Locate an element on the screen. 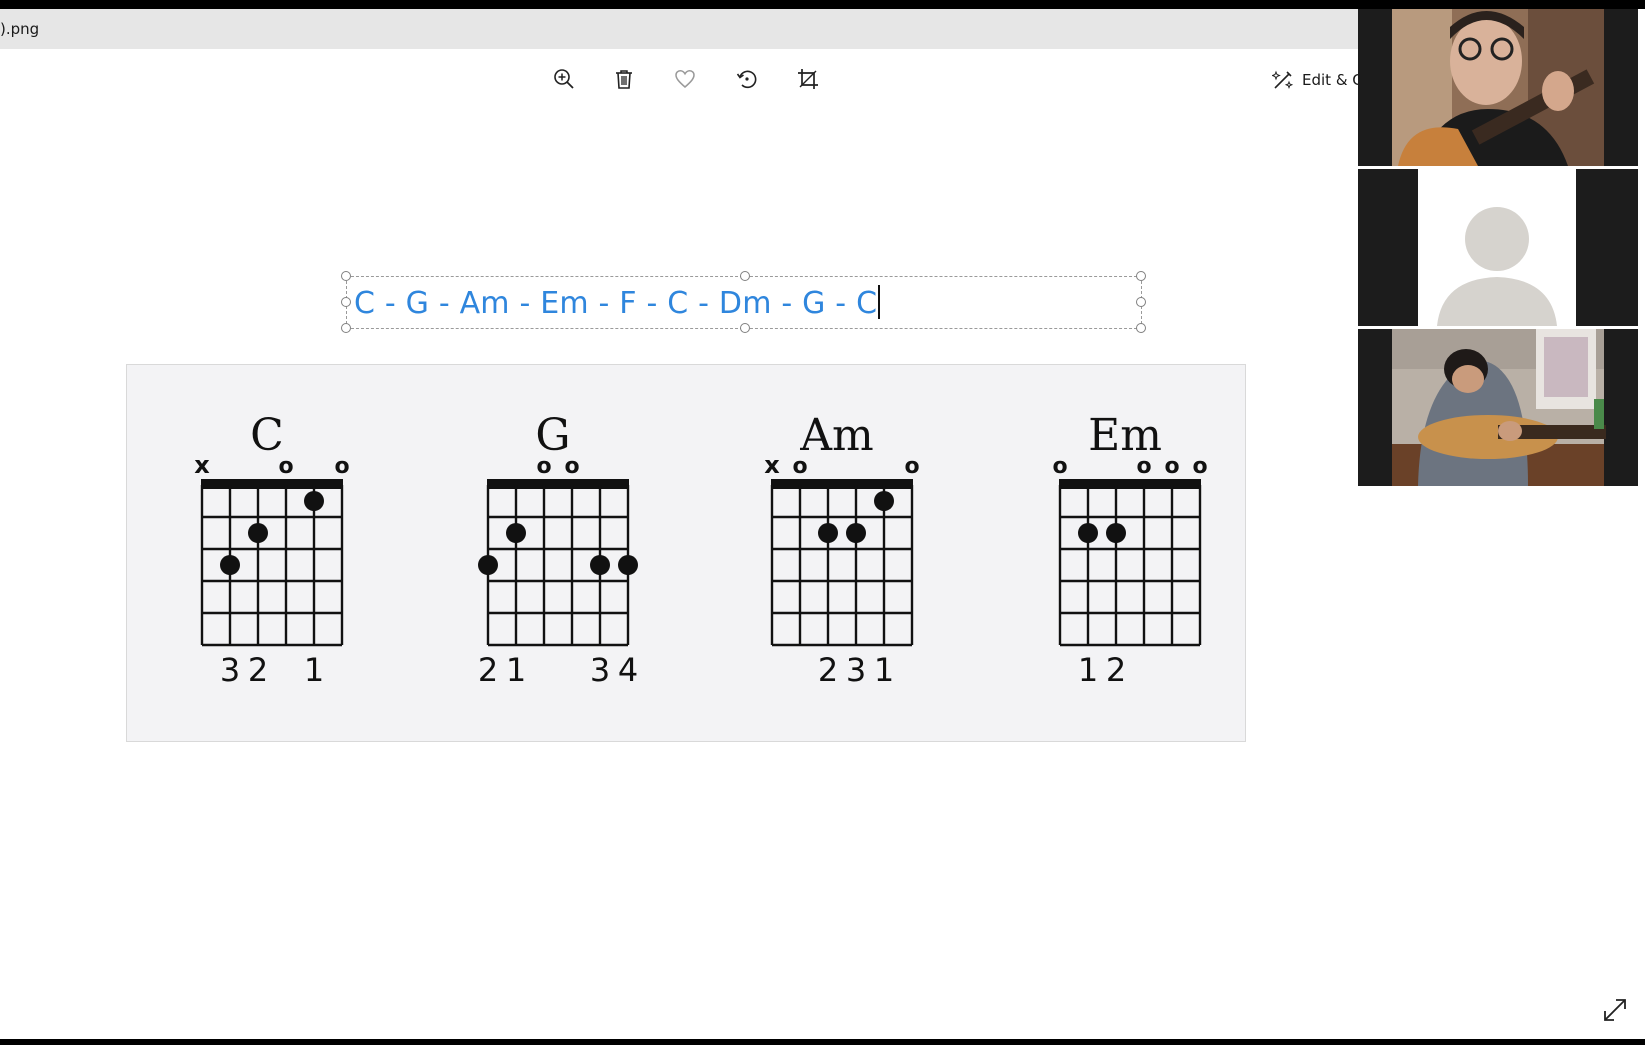 The width and height of the screenshot is (1645, 1045). resize-handle-bottom-right is located at coordinates (1141, 328).